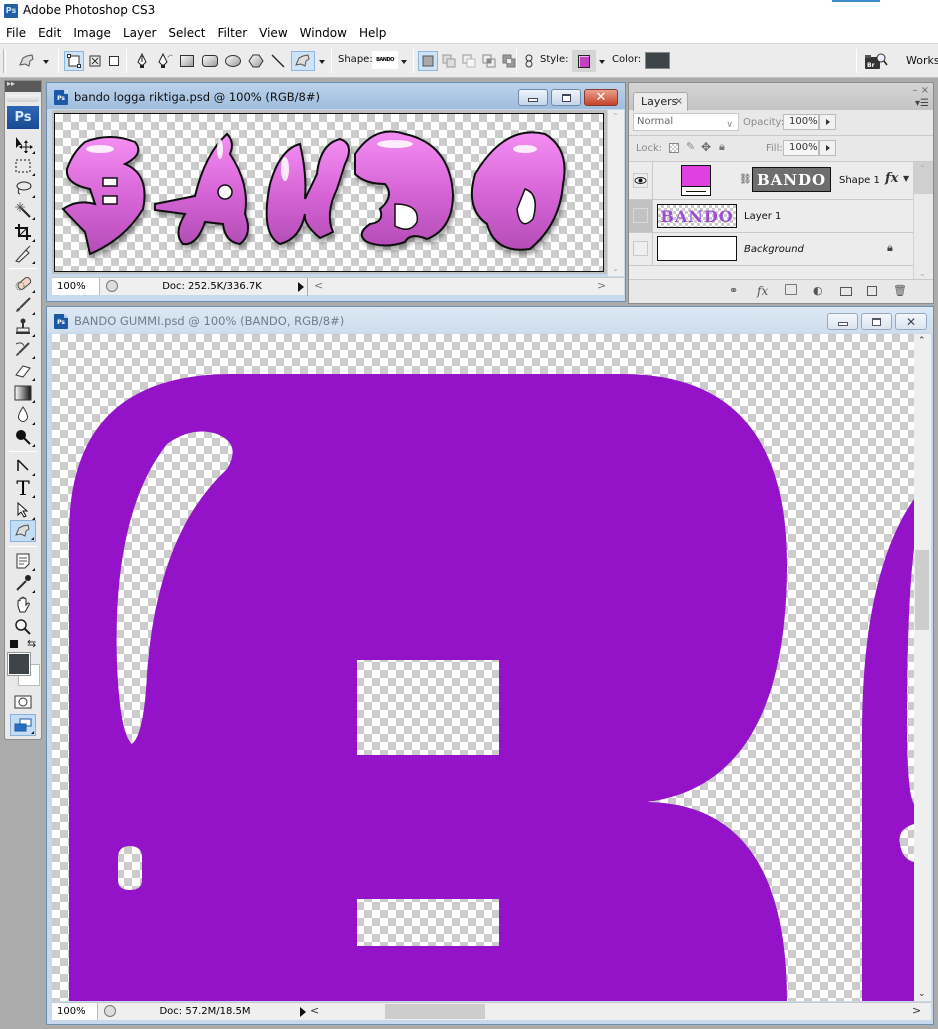 The height and width of the screenshot is (1029, 938). What do you see at coordinates (16, 32) in the screenshot?
I see `menu-file: File` at bounding box center [16, 32].